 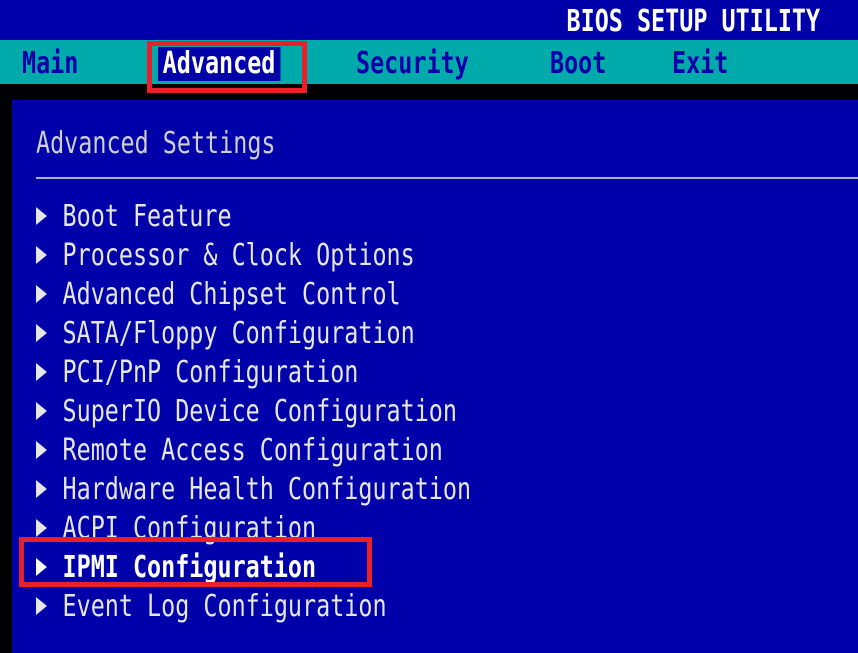 What do you see at coordinates (156, 143) in the screenshot?
I see `page-title: Advanced Settings` at bounding box center [156, 143].